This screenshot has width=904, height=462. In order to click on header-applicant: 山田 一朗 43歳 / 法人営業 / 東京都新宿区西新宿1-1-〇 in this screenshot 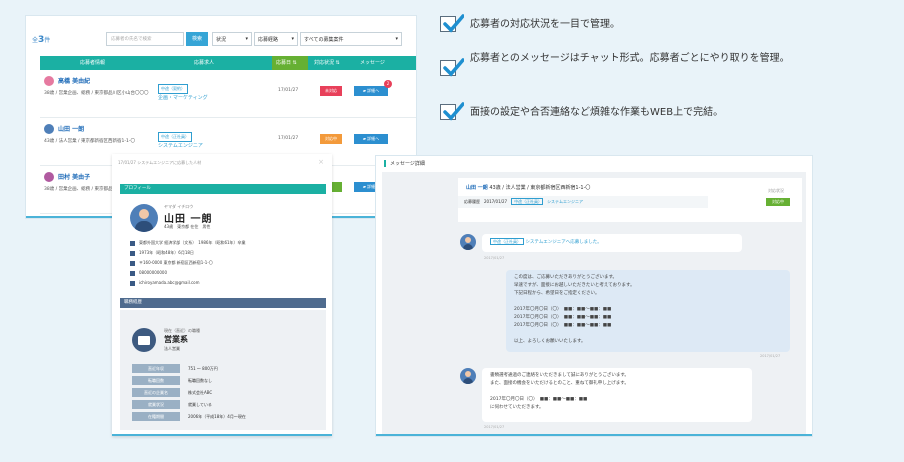, I will do `click(528, 188)`.